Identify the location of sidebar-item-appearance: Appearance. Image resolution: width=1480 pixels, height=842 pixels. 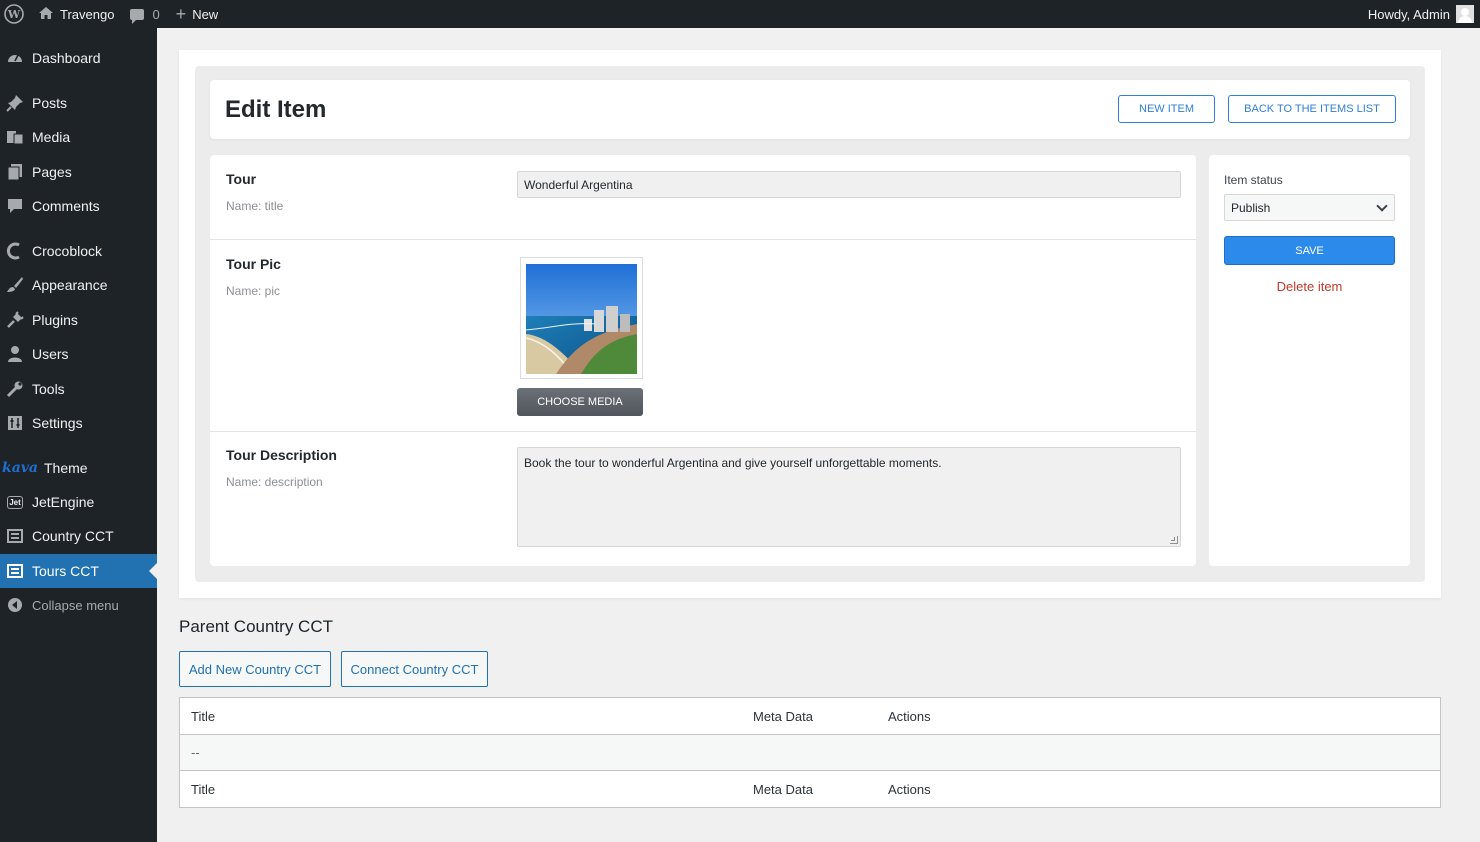
(78, 285).